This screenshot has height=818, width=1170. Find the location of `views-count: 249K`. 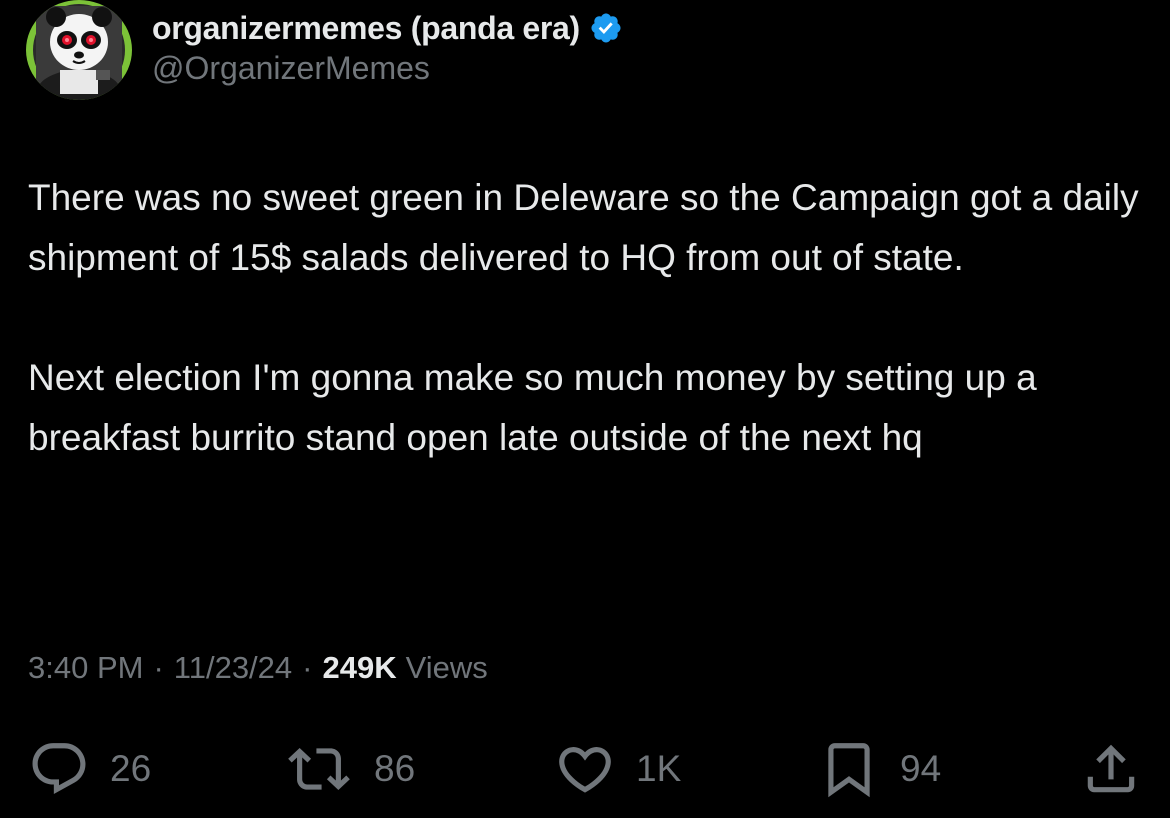

views-count: 249K is located at coordinates (359, 668).